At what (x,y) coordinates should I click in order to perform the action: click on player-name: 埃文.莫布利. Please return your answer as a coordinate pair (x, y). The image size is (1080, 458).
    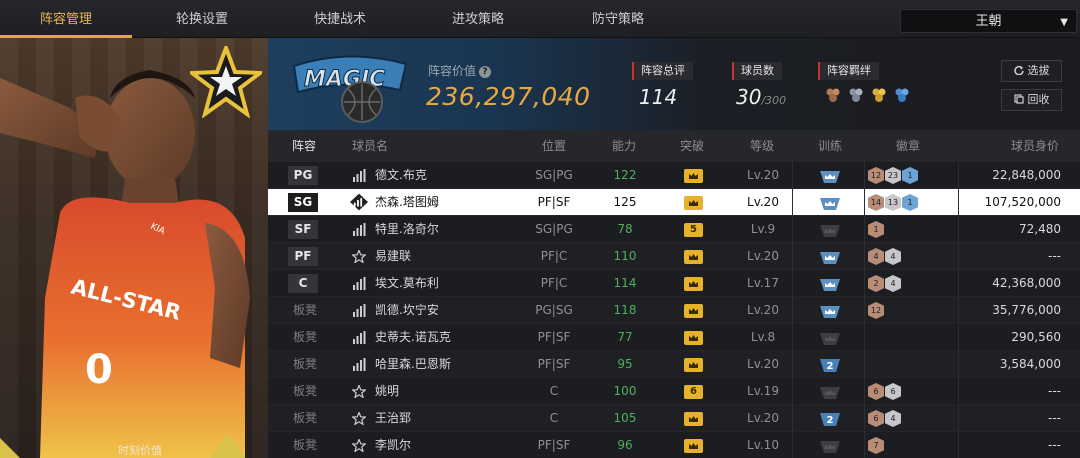
    Looking at the image, I should click on (407, 283).